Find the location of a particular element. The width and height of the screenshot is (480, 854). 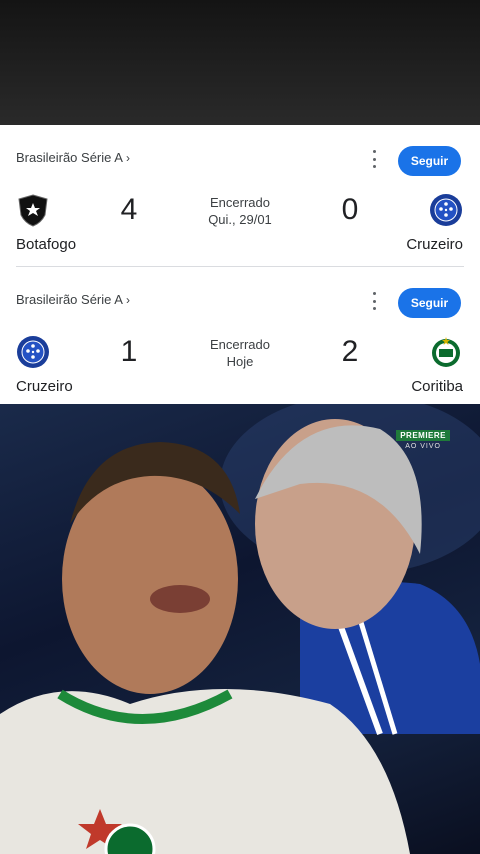

home-team-name: Cruzeiro is located at coordinates (44, 386).